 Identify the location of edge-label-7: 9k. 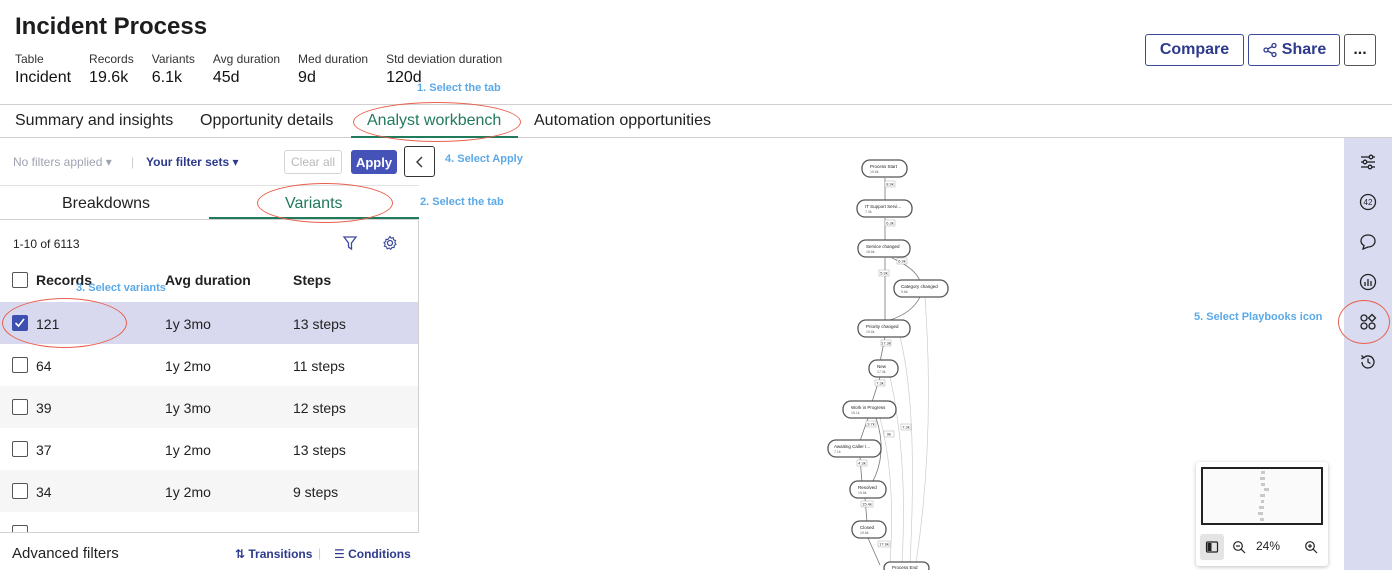
(889, 434).